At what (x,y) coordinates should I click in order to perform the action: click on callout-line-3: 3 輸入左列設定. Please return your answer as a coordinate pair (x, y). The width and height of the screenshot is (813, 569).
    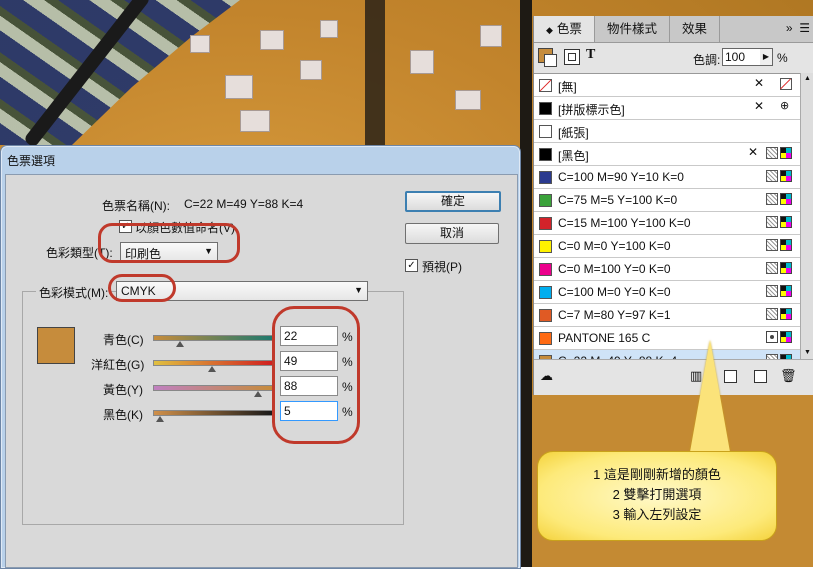
    Looking at the image, I should click on (657, 514).